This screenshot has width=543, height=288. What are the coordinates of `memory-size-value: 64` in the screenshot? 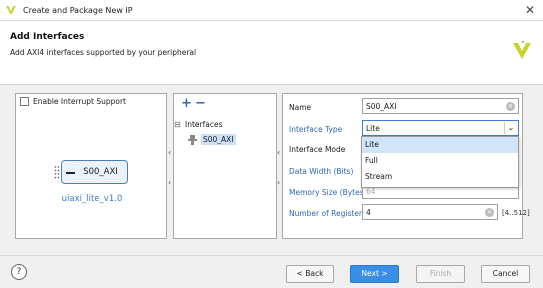 It's located at (371, 191).